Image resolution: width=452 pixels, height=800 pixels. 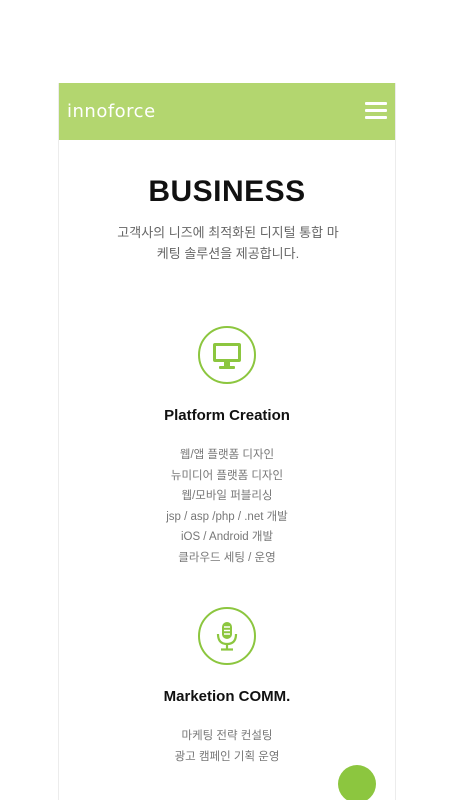 I want to click on list-item: 뉴미디어 플랫폼 디자인, so click(x=227, y=475).